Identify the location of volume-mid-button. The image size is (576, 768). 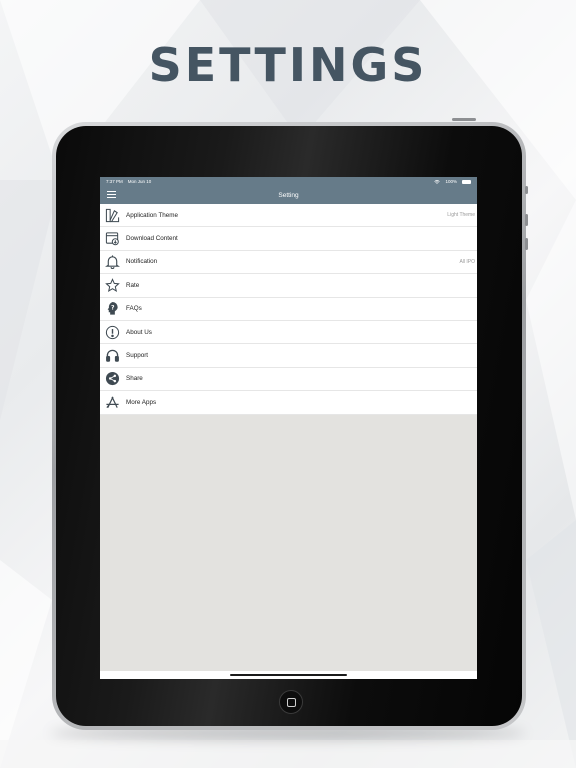
(526, 220).